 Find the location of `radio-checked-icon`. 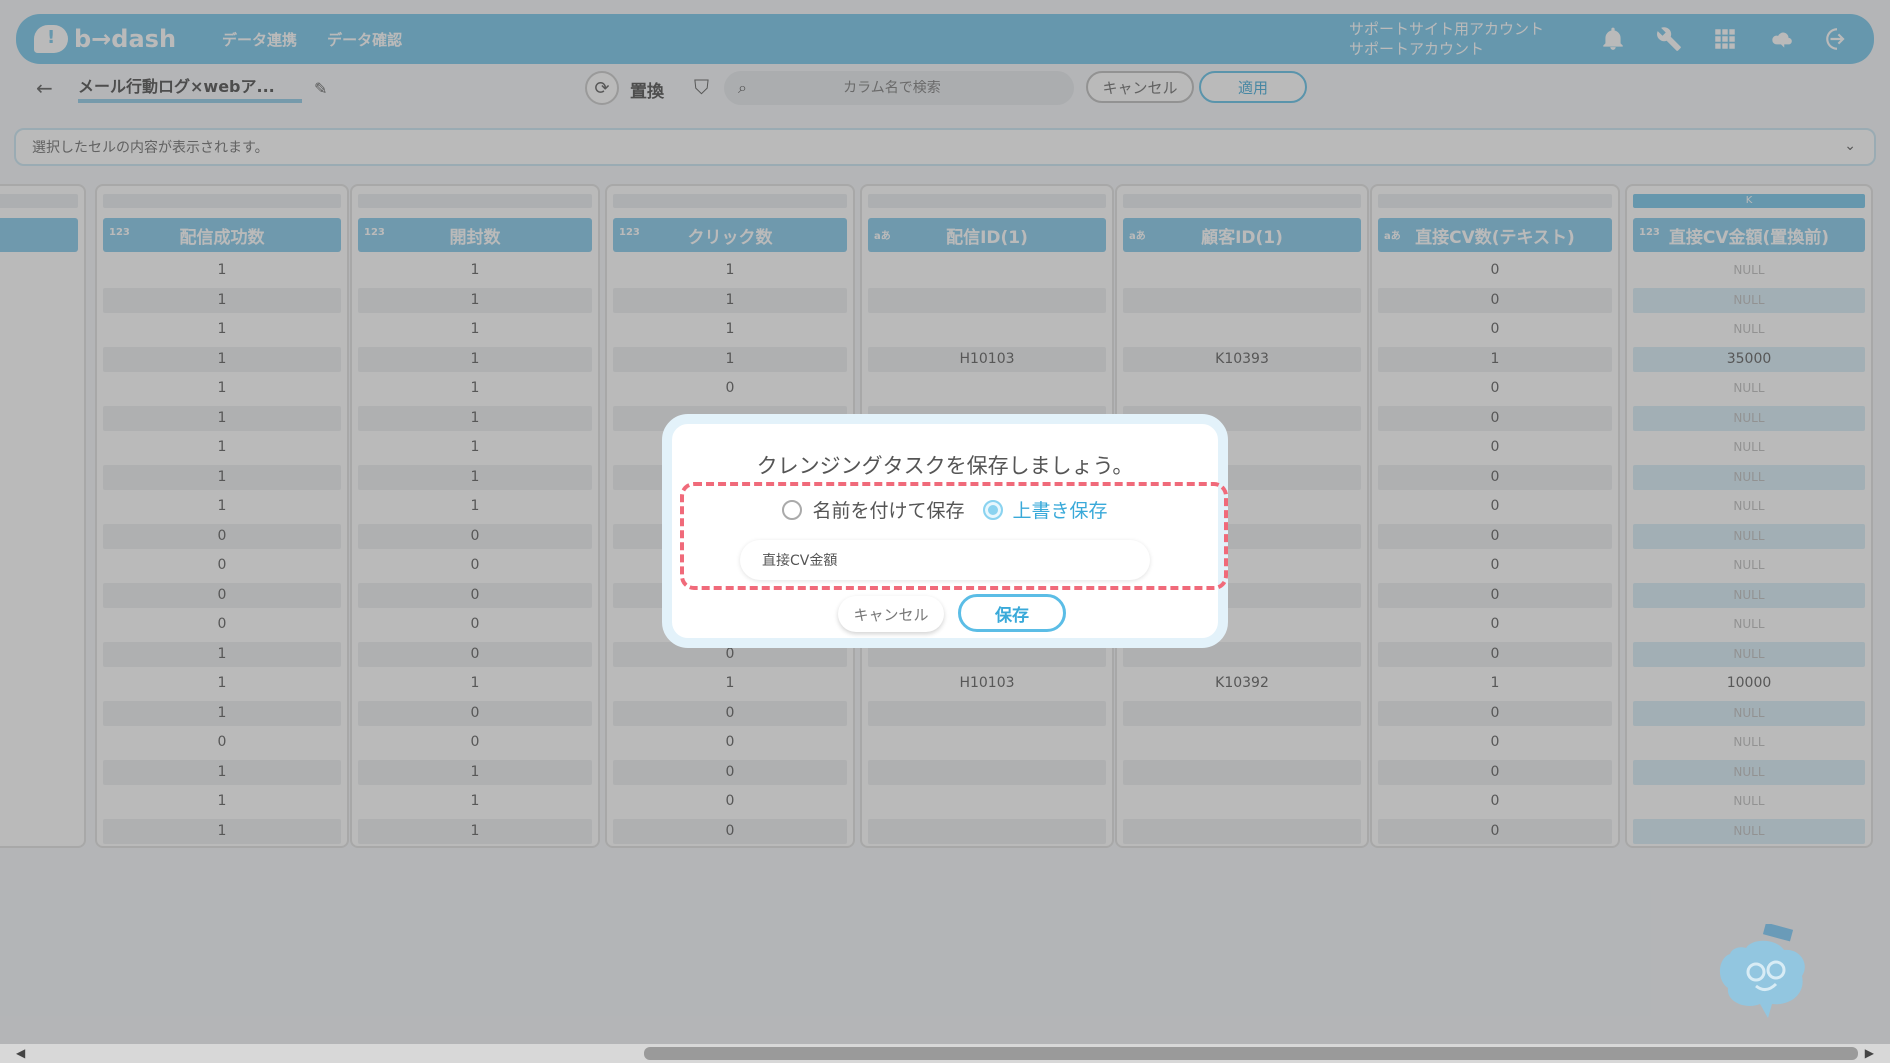

radio-checked-icon is located at coordinates (992, 509).